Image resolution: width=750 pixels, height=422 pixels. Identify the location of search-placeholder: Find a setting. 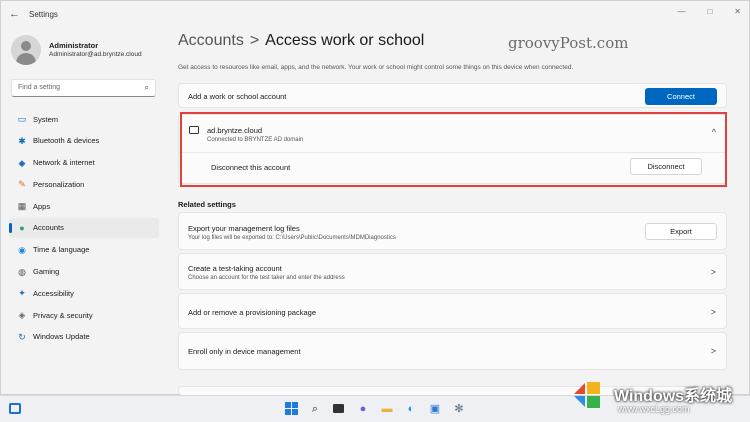
(39, 87).